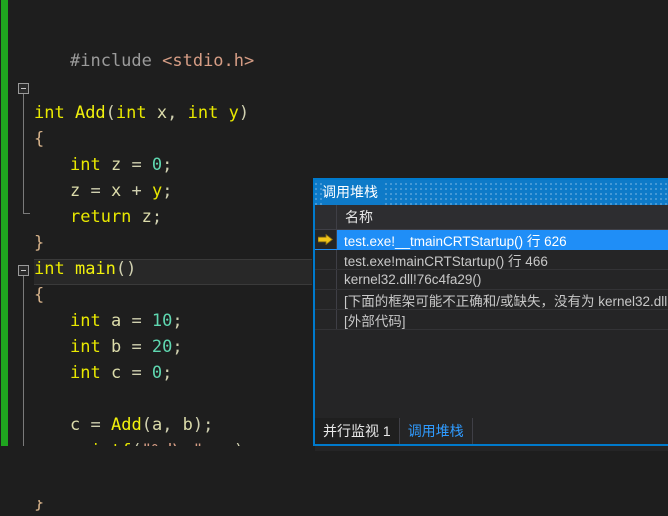 Image resolution: width=668 pixels, height=516 pixels. I want to click on call-stack-frame-label: [下面的框架可能不正确和/或缺失，没有为 kernel32.dll 加载符号], so click(506, 301).